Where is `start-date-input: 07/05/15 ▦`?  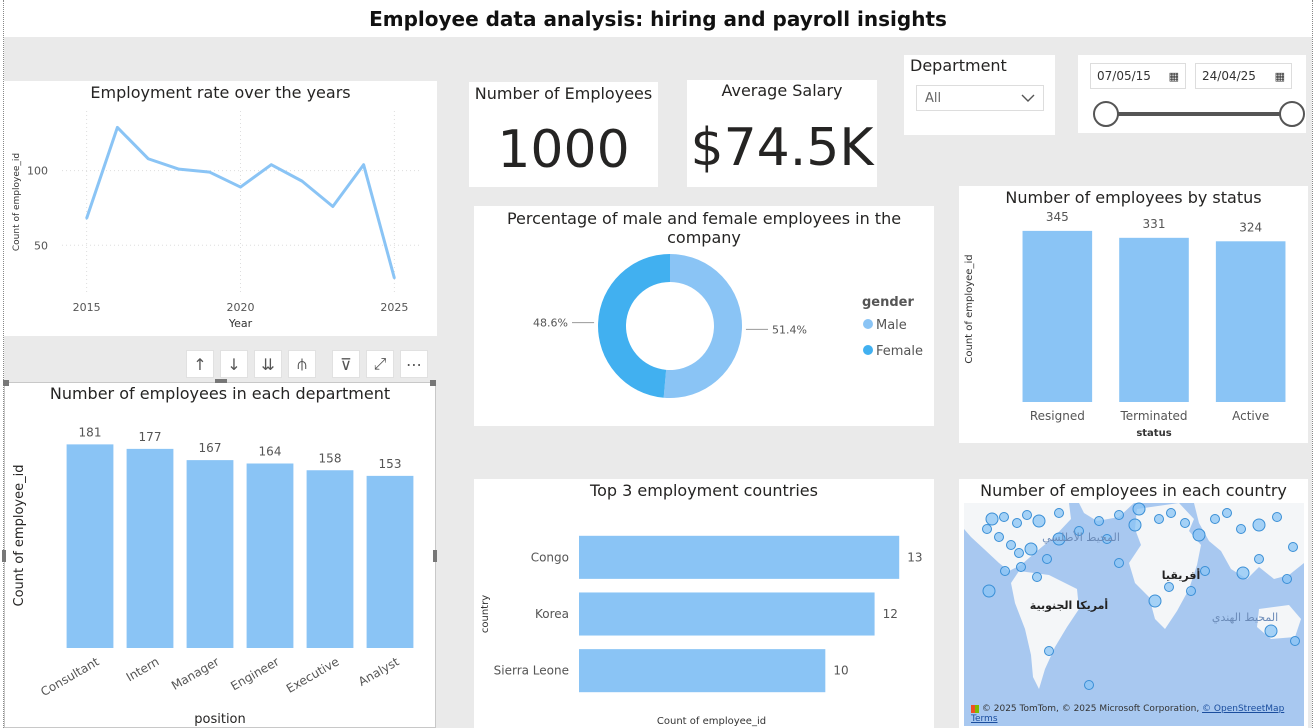
start-date-input: 07/05/15 ▦ is located at coordinates (1138, 76).